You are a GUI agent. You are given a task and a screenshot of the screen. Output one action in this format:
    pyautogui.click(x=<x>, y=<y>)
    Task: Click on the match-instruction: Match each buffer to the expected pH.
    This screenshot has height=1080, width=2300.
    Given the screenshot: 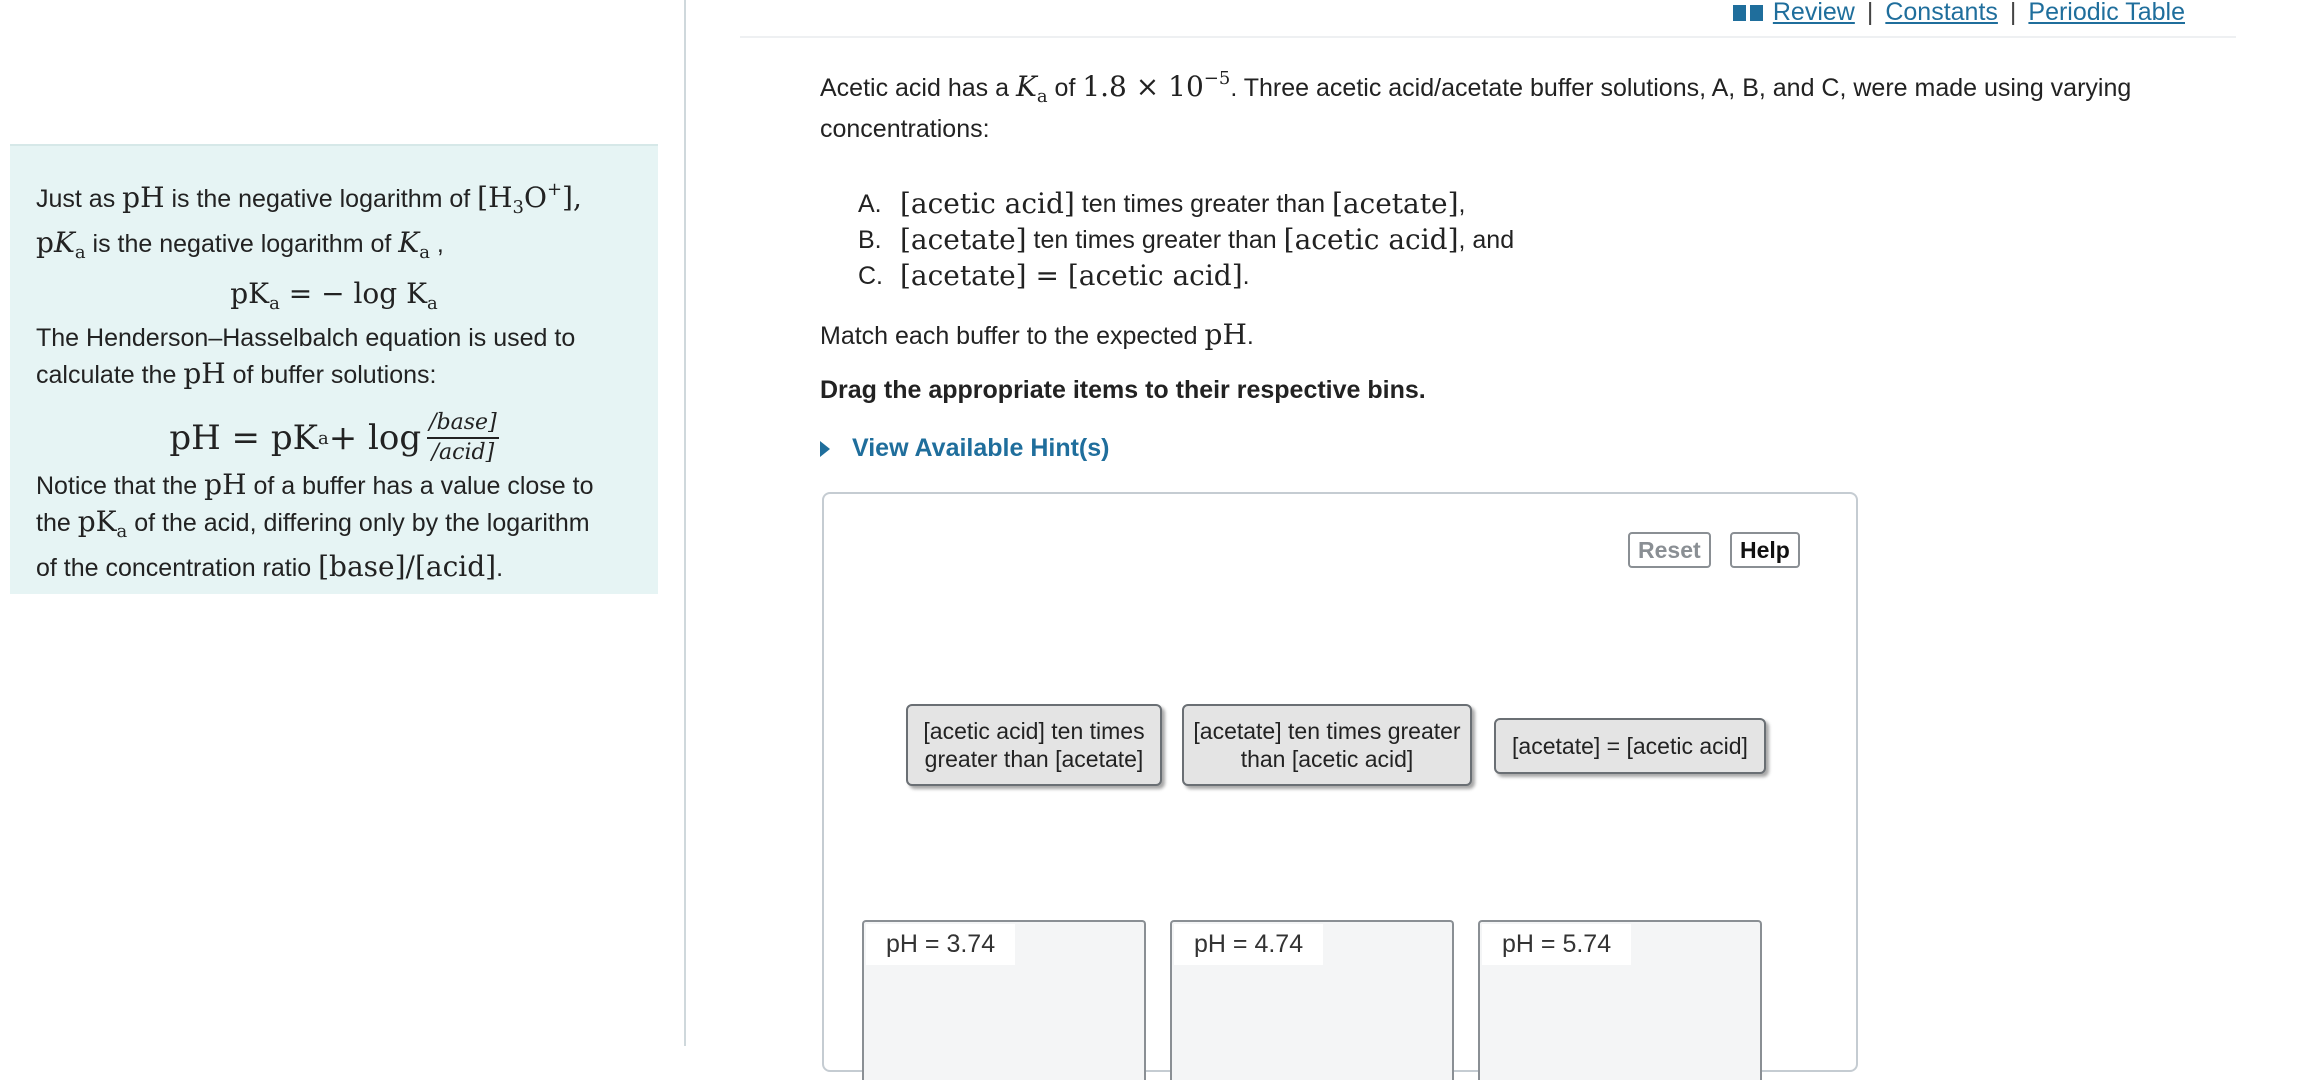 What is the action you would take?
    pyautogui.click(x=1037, y=334)
    